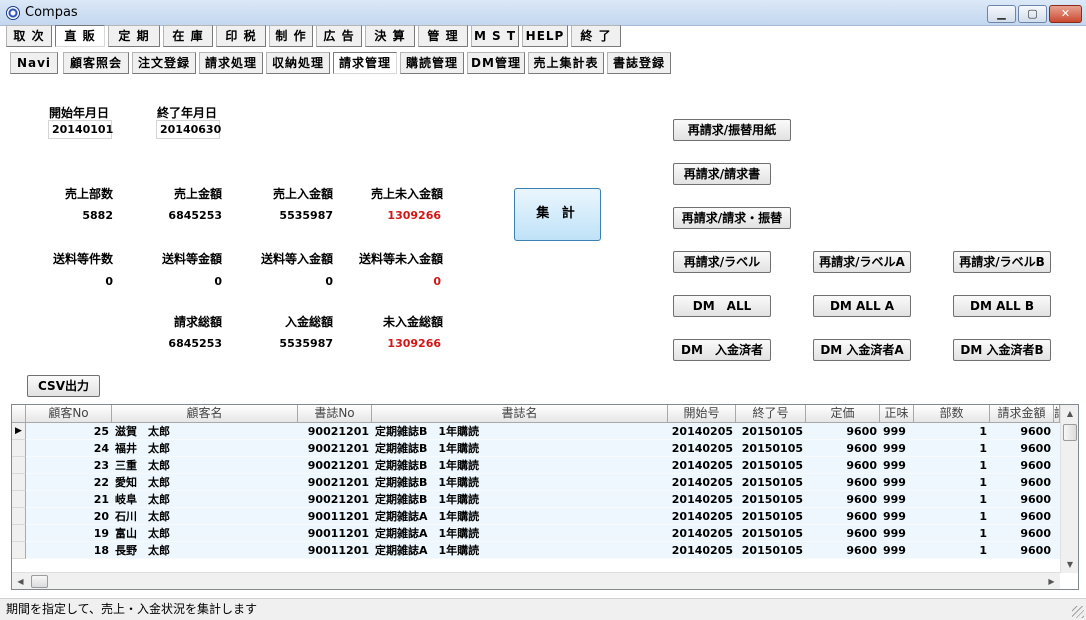  Describe the element at coordinates (20, 581) in the screenshot. I see `scroll-left-icon: ◀` at that location.